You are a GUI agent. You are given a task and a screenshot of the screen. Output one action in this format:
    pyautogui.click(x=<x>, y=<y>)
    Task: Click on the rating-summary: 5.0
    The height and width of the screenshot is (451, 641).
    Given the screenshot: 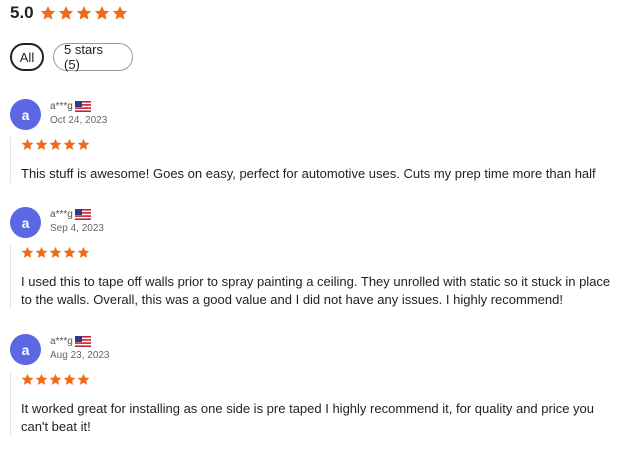 What is the action you would take?
    pyautogui.click(x=69, y=13)
    